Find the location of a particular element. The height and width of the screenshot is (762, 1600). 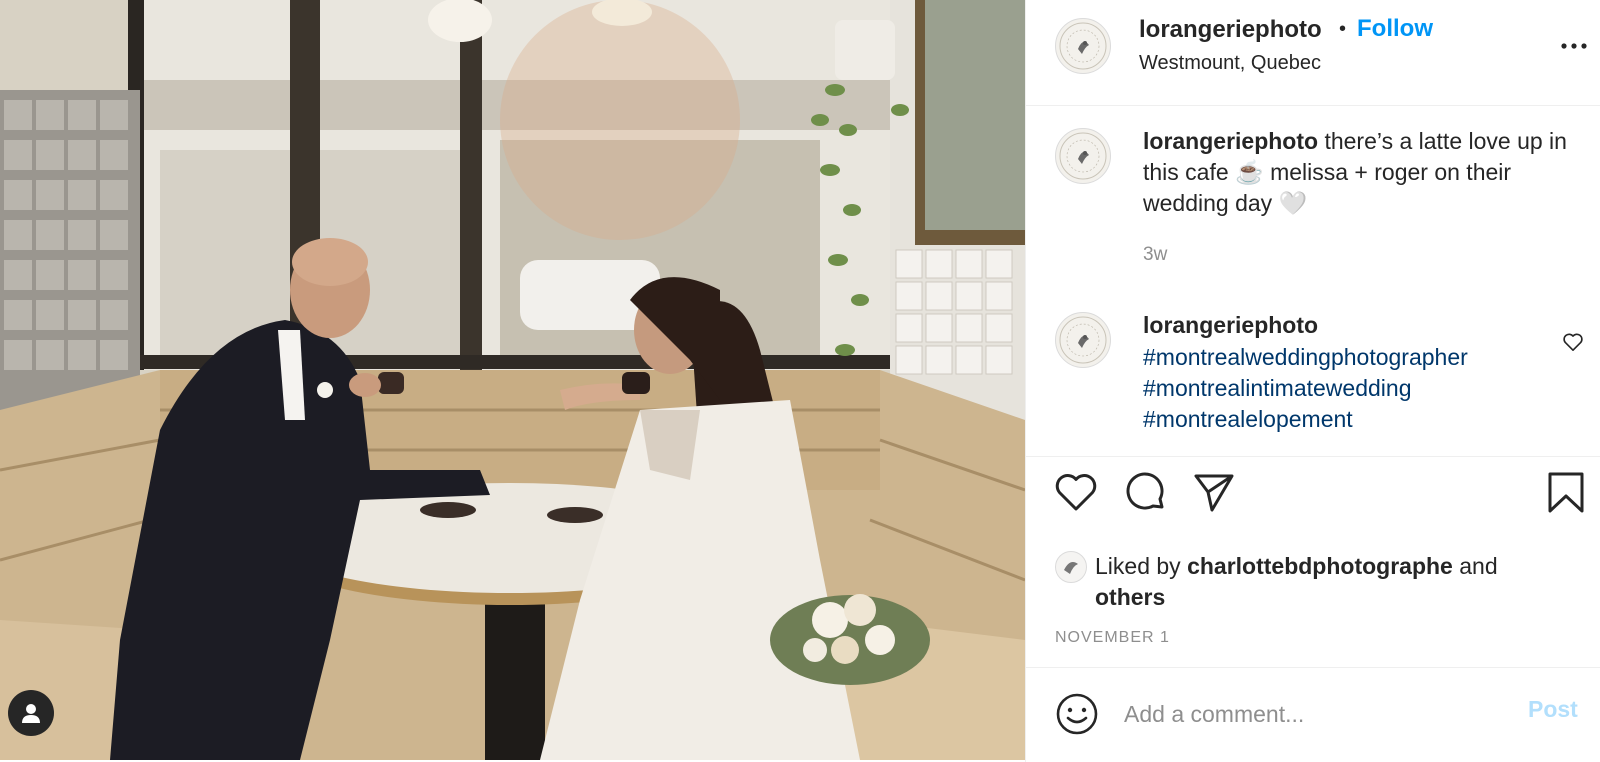

more-options-icon is located at coordinates (1574, 46).